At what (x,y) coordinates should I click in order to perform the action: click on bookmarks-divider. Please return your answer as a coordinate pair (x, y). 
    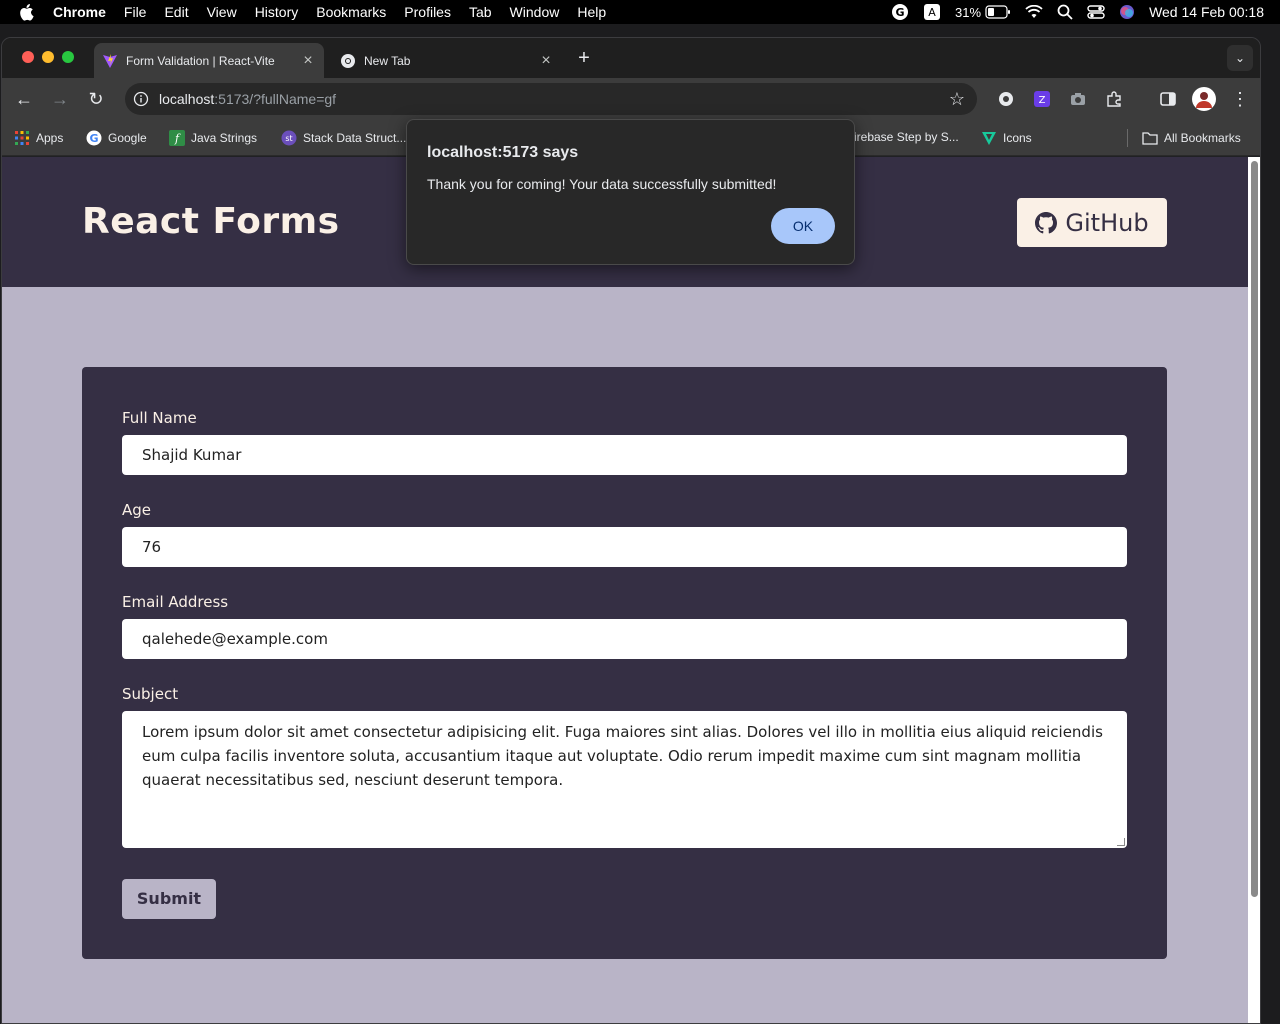
    Looking at the image, I should click on (1127, 138).